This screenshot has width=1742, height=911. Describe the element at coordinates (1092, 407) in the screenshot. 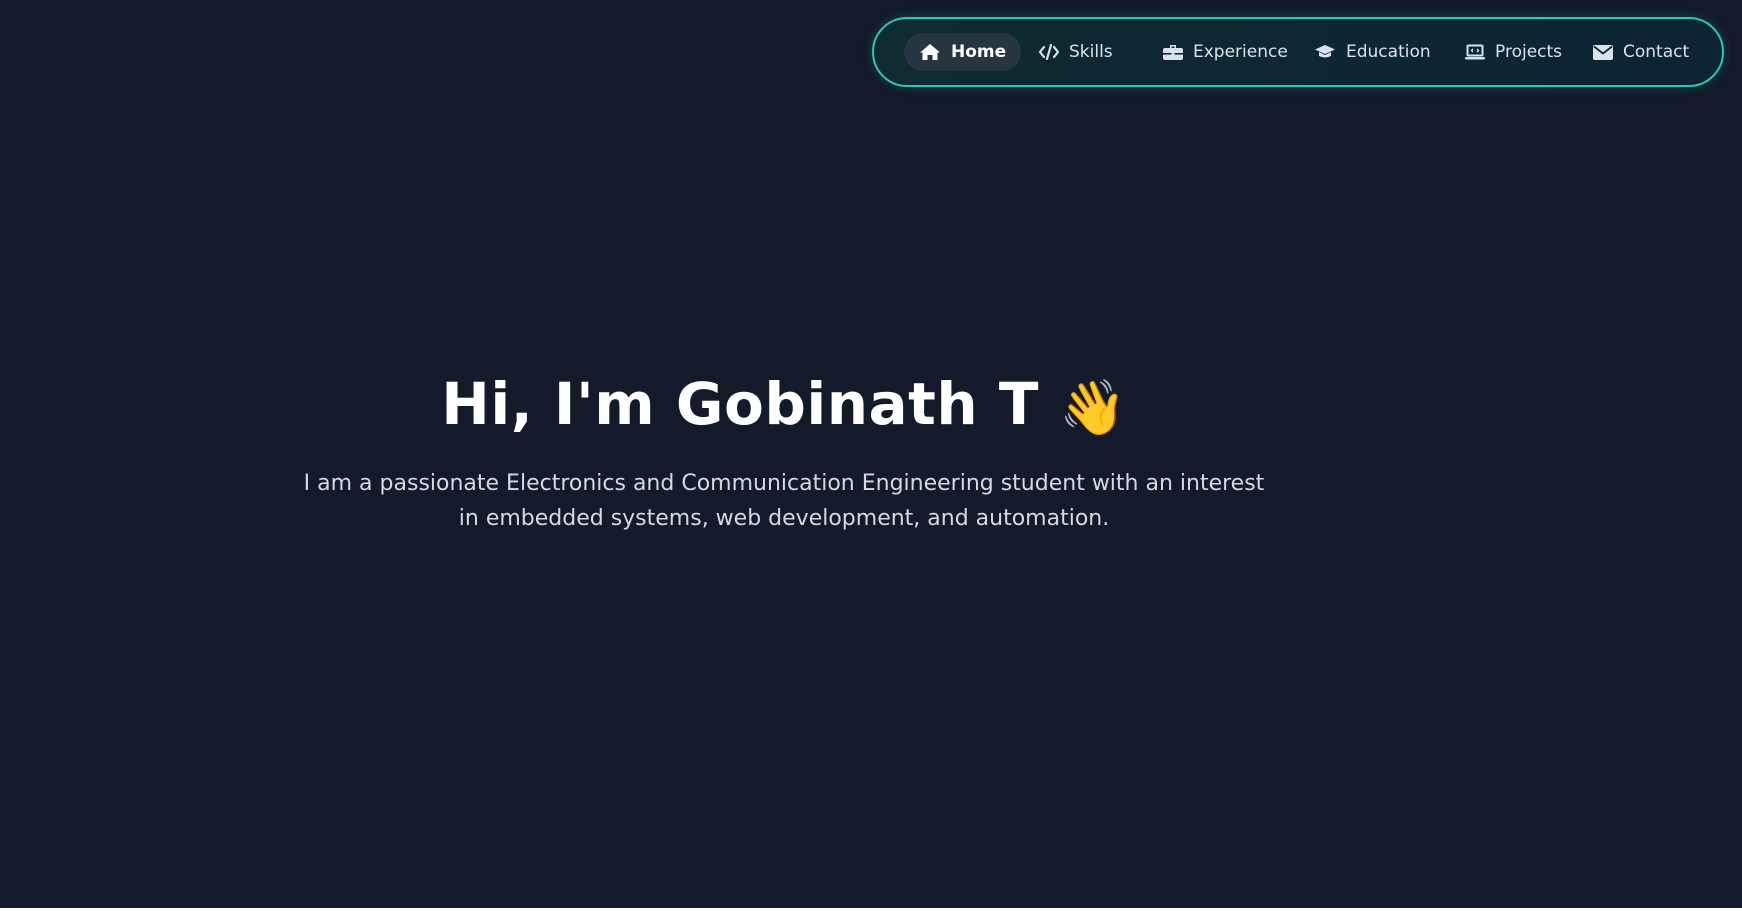

I see `waving-hand-icon: 👋` at that location.